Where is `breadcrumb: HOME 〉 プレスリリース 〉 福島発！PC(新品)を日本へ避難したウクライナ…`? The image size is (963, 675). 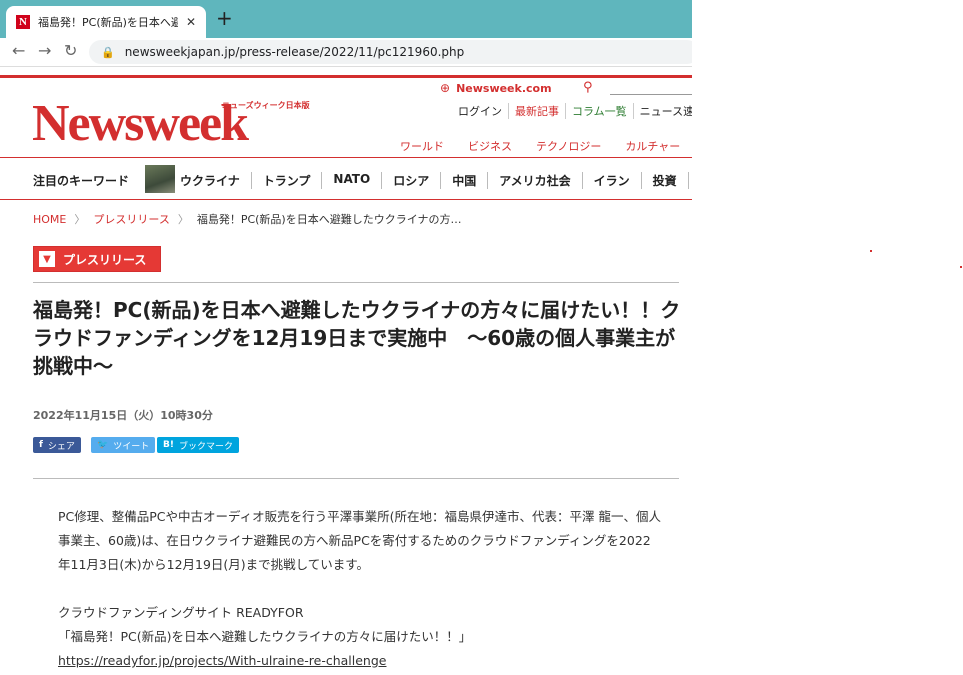
breadcrumb: HOME 〉 プレスリリース 〉 福島発！PC(新品)を日本へ避難したウクライナ… is located at coordinates (247, 219).